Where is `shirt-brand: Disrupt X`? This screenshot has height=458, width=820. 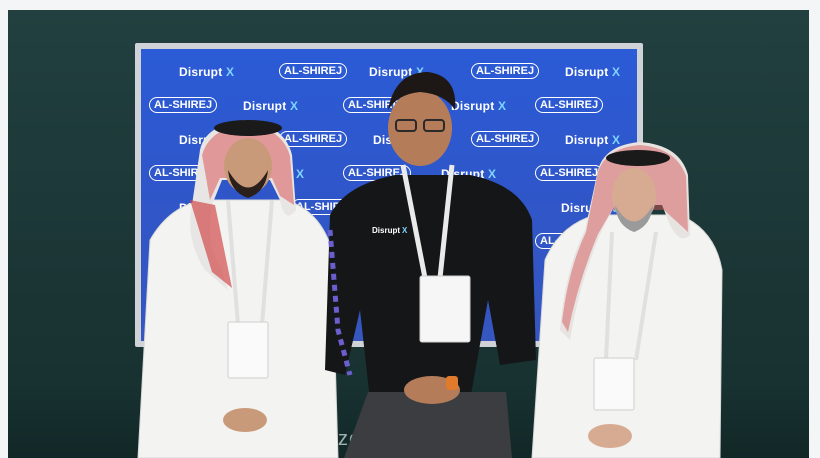 shirt-brand: Disrupt X is located at coordinates (390, 230).